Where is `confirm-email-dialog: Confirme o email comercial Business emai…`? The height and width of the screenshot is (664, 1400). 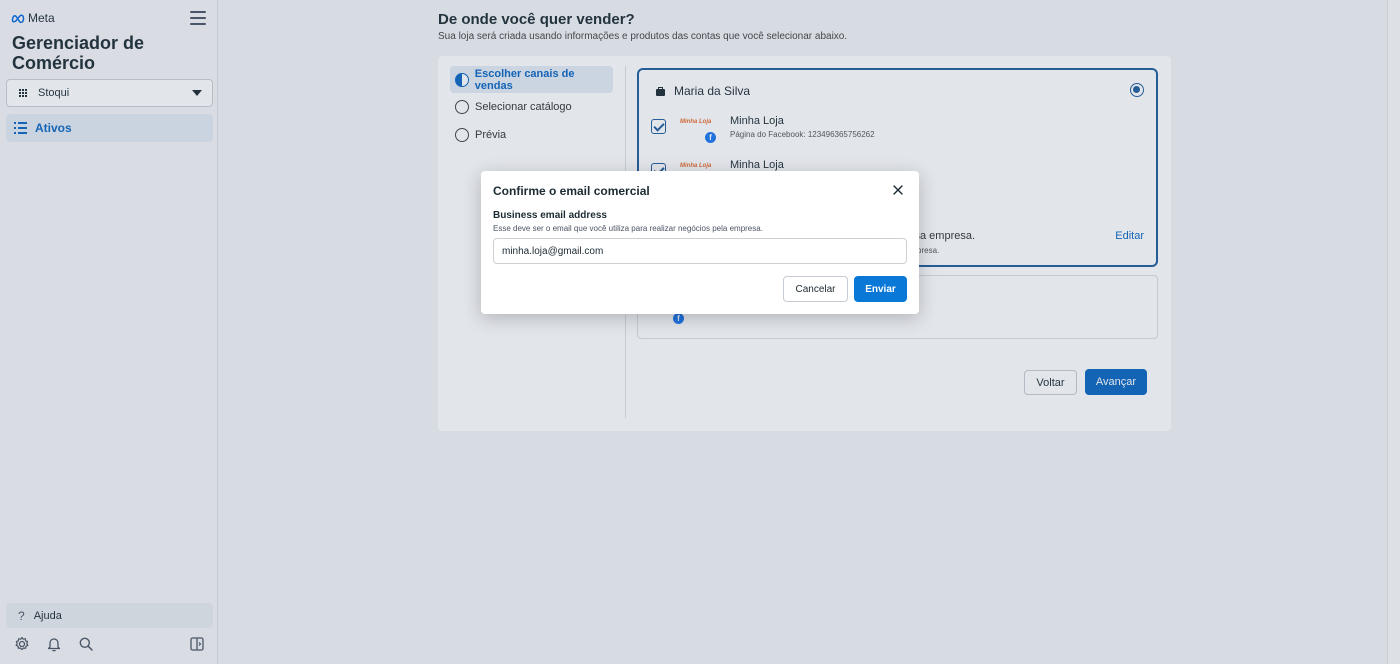
confirm-email-dialog: Confirme o email comercial Business emai… is located at coordinates (700, 242).